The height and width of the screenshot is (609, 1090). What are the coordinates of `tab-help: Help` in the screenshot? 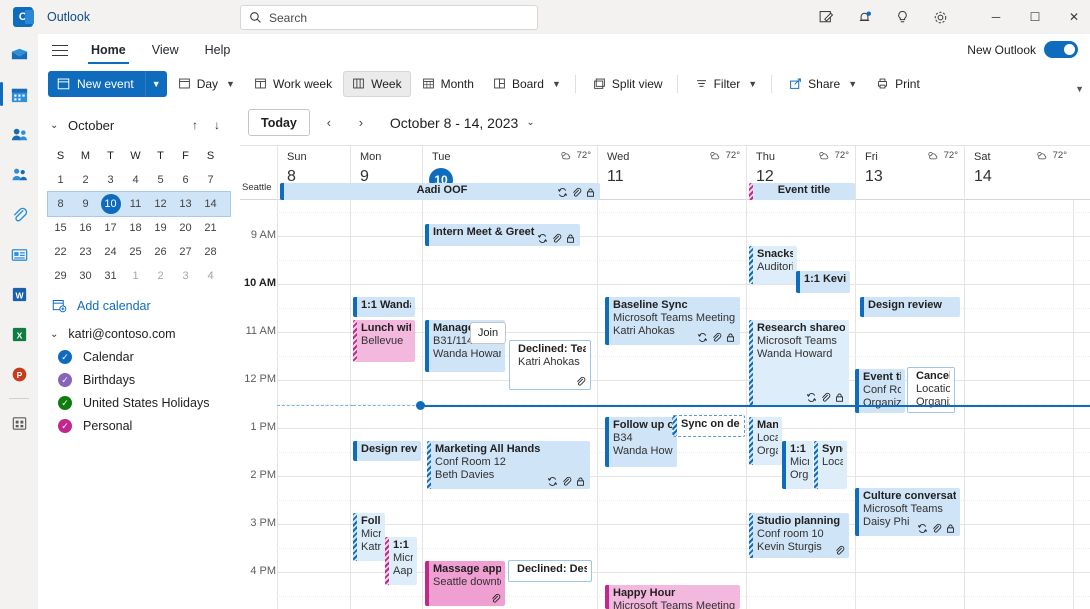 It's located at (218, 50).